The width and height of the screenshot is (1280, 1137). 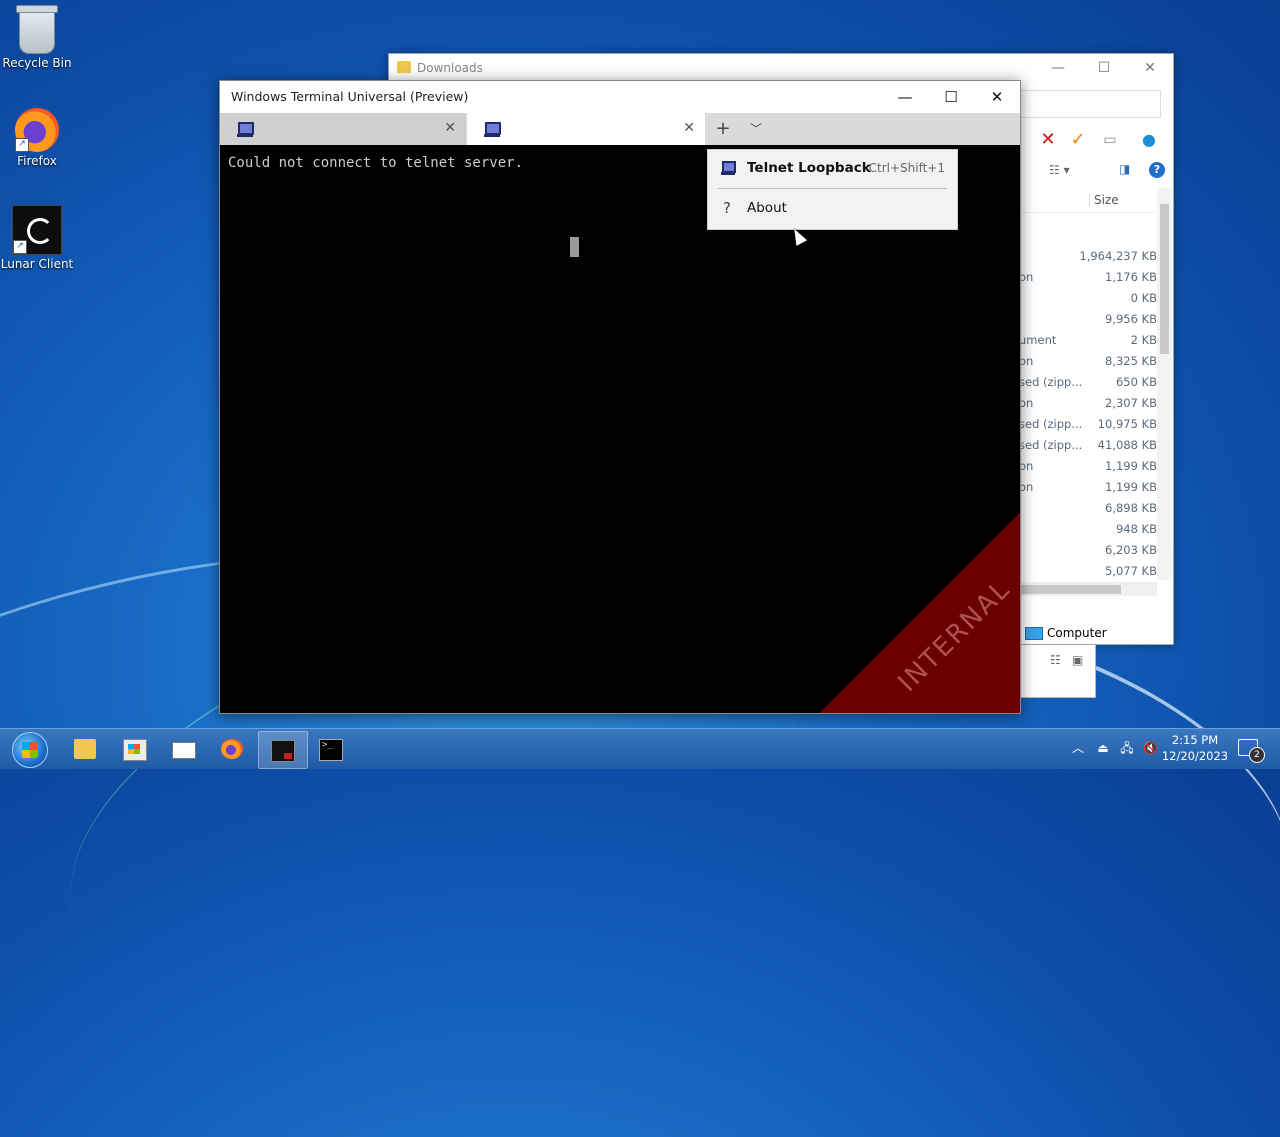 I want to click on properties-icon: ●, so click(x=1149, y=140).